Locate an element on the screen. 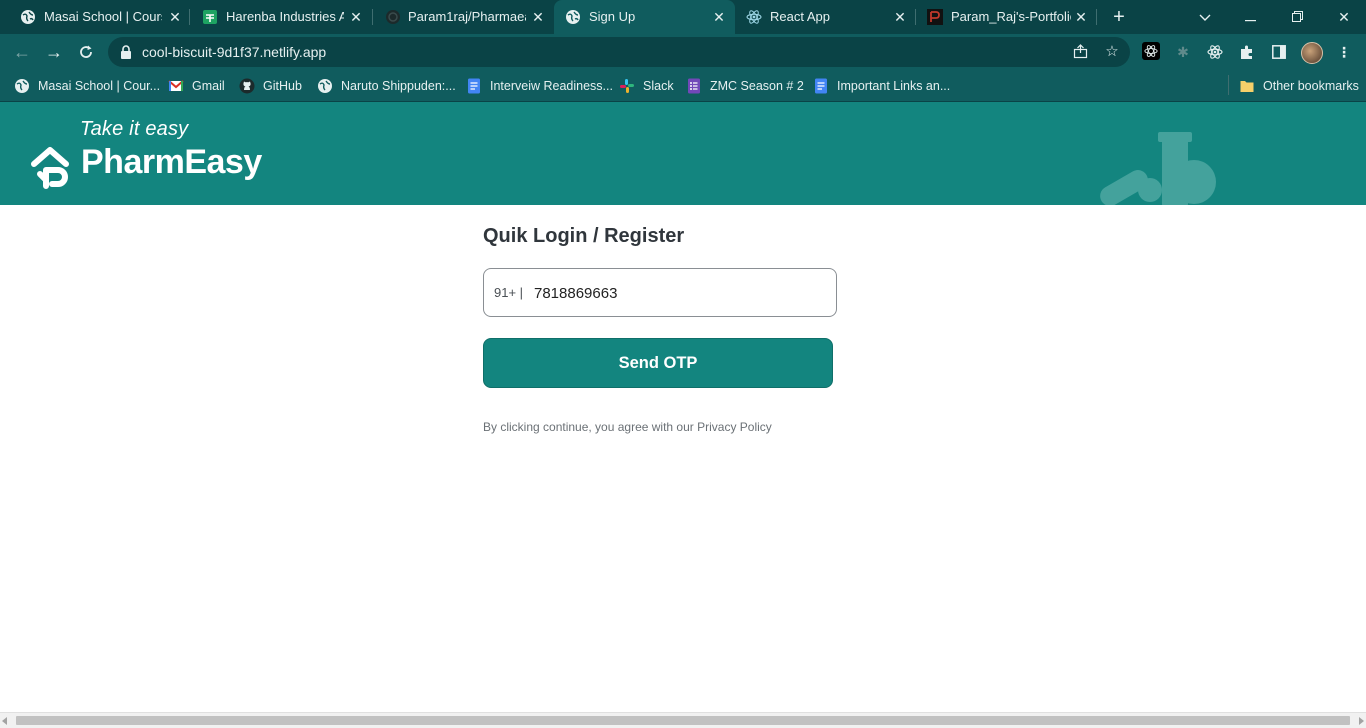  browser-tab-2: Harenba Industries An ✕ is located at coordinates (281, 17).